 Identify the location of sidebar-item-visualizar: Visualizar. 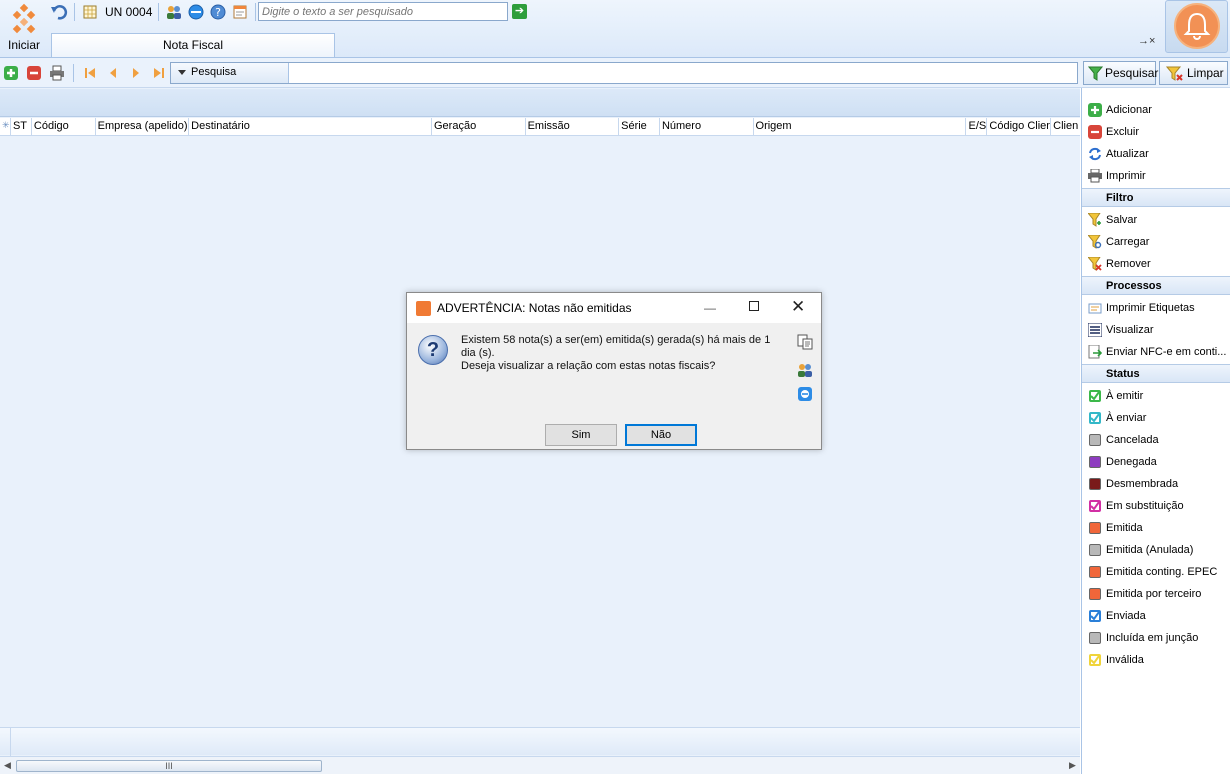
(1156, 330).